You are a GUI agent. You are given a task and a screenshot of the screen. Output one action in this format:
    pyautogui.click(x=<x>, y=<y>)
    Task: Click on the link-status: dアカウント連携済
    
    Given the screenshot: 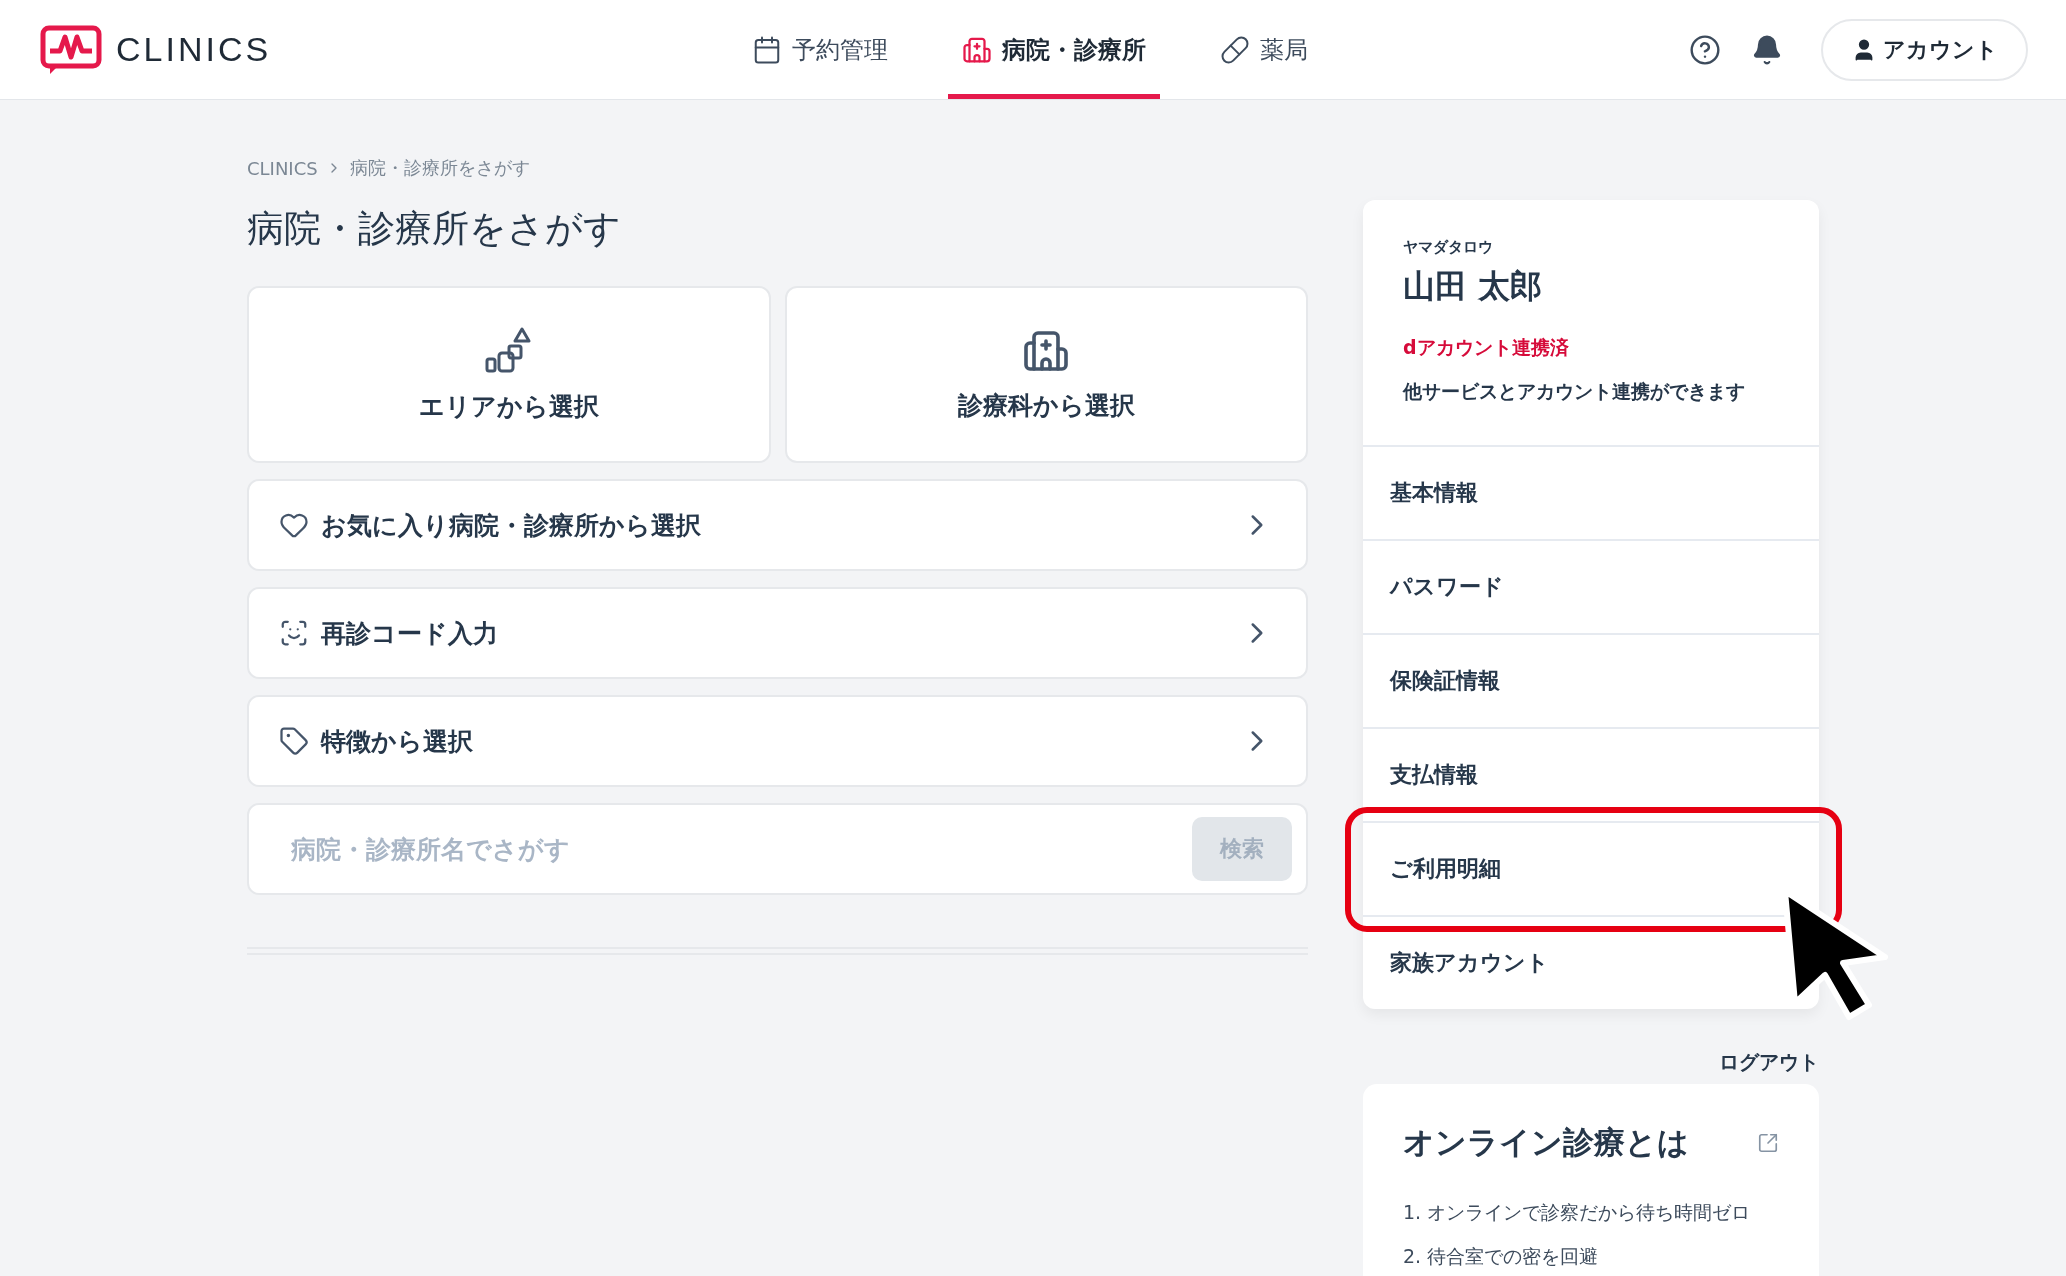 What is the action you would take?
    pyautogui.click(x=1486, y=347)
    